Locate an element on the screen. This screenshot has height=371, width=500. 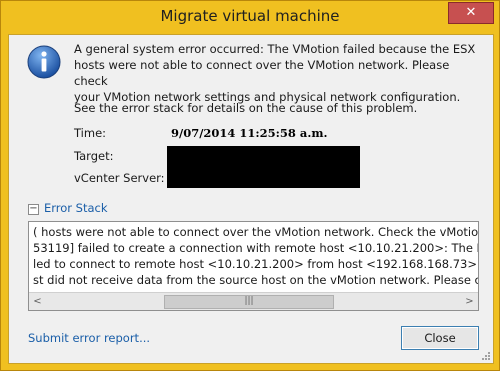
info-icon is located at coordinates (44, 62).